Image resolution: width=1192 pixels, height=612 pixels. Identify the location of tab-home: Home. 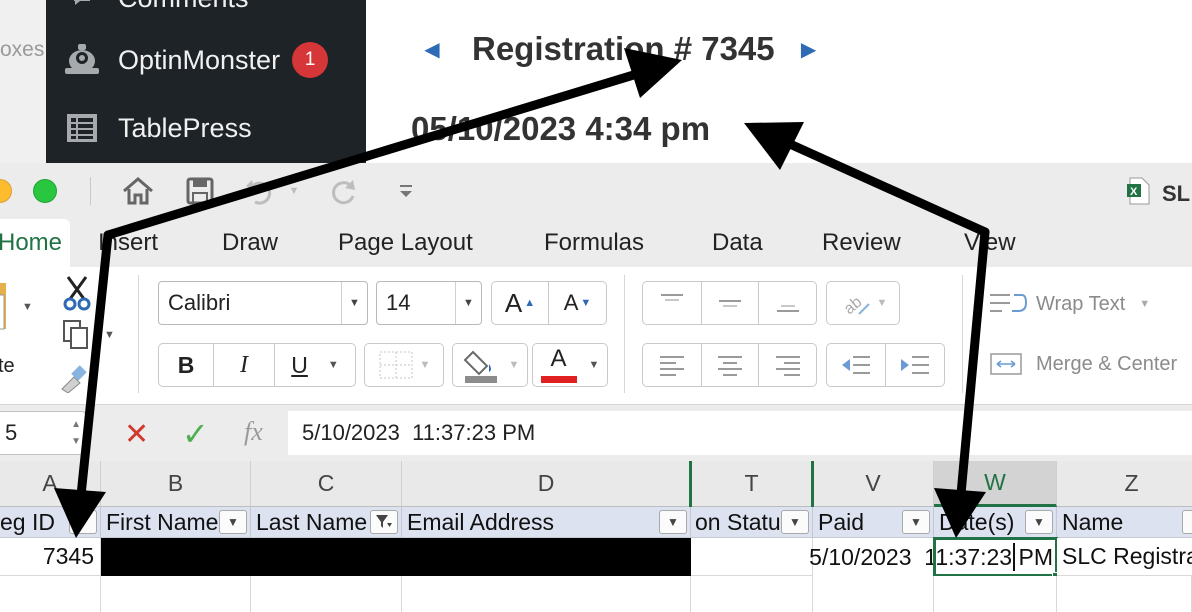
(35, 243).